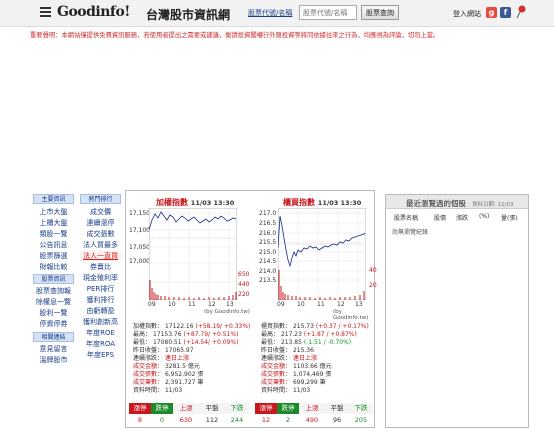  What do you see at coordinates (373, 285) in the screenshot?
I see `otc-vol-label: 20` at bounding box center [373, 285].